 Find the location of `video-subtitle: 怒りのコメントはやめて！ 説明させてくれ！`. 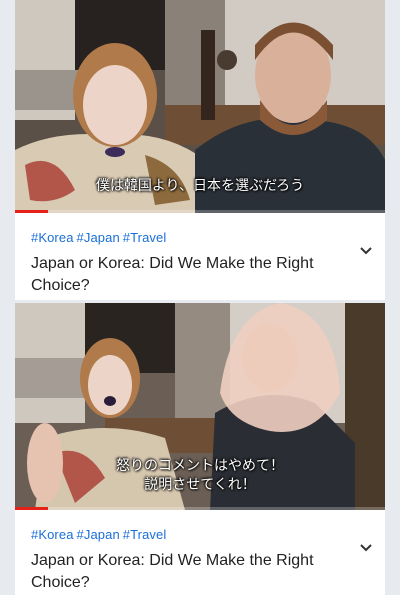

video-subtitle: 怒りのコメントはやめて！ 説明させてくれ！ is located at coordinates (200, 475).